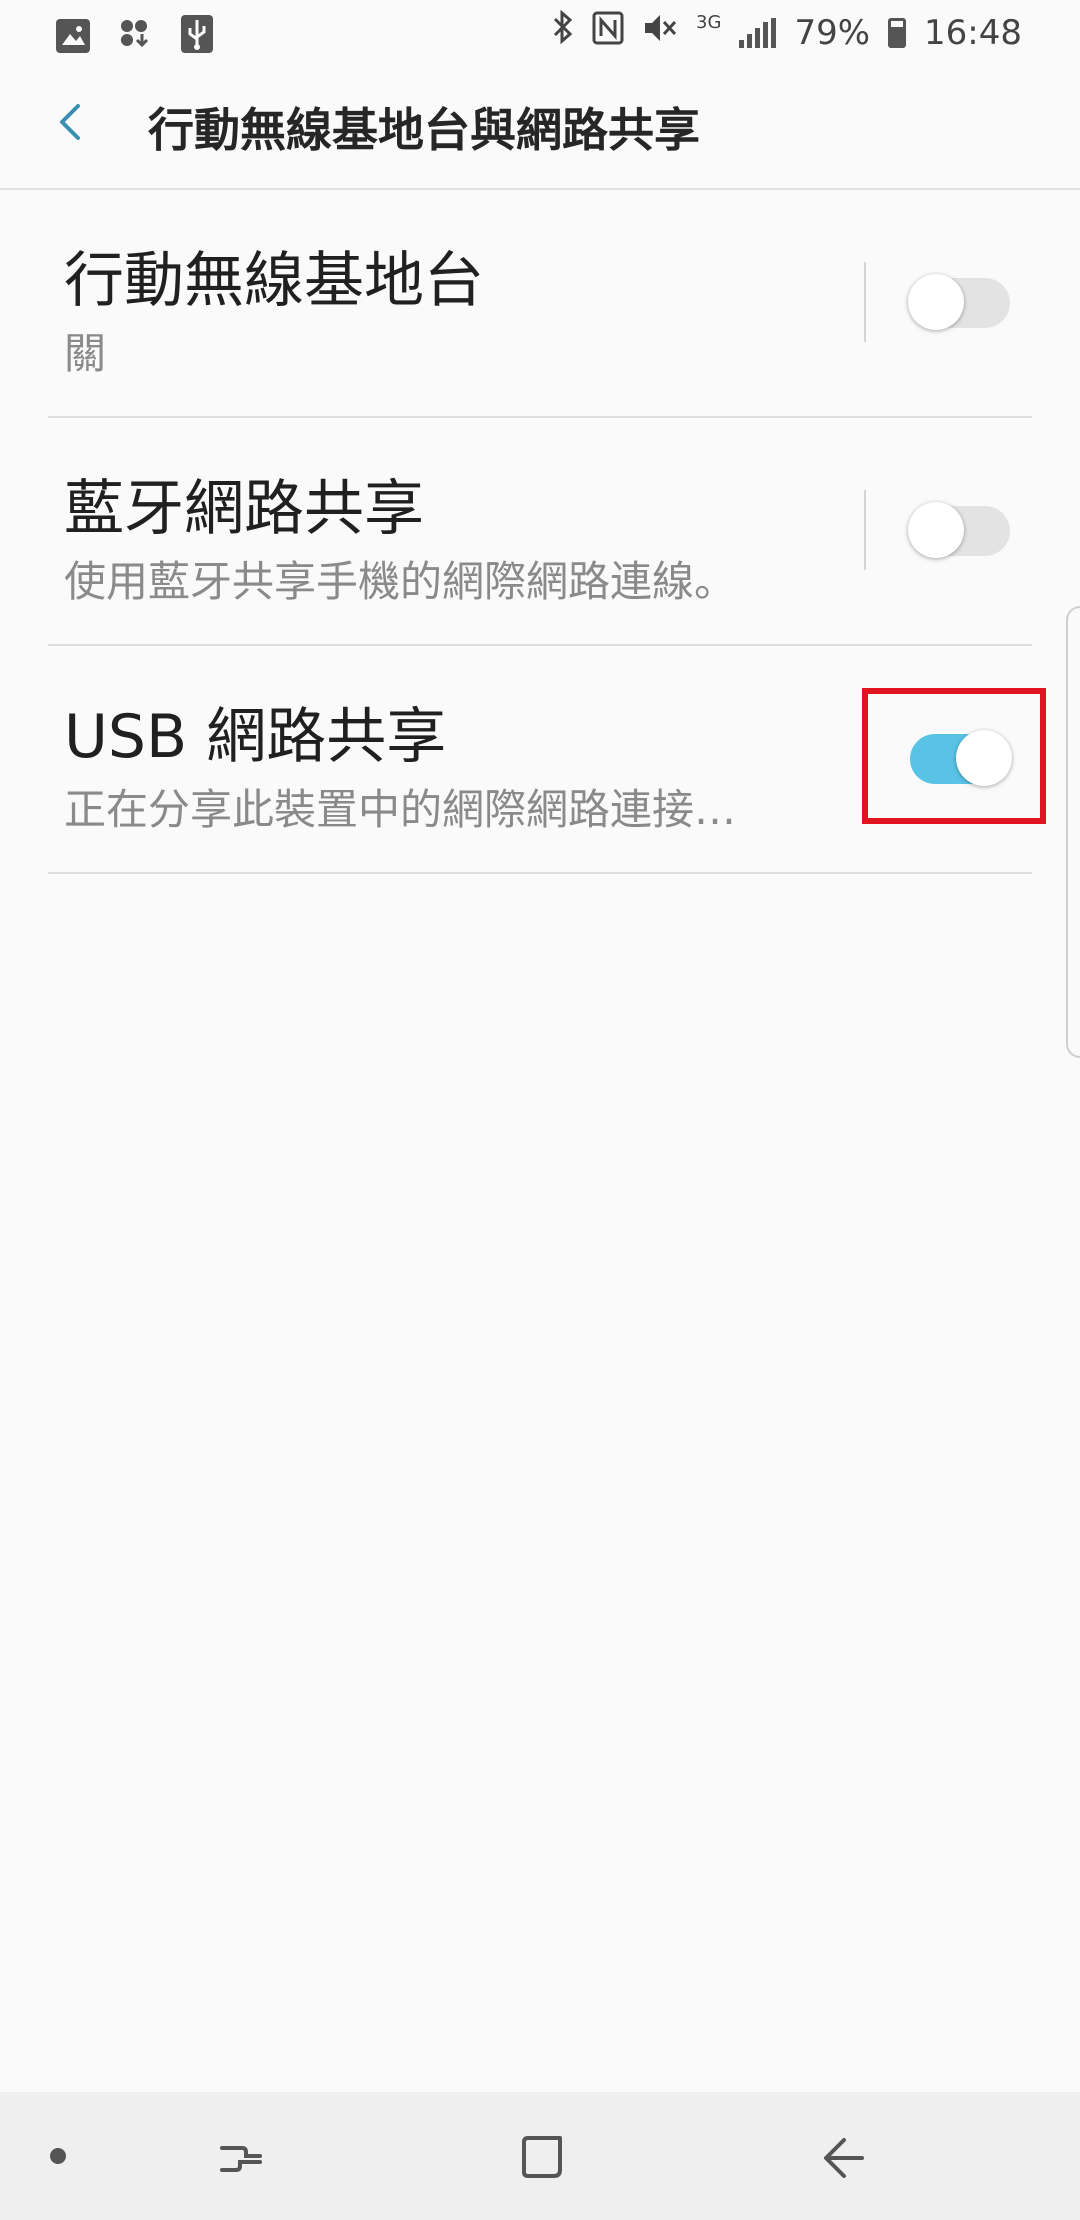 The image size is (1080, 2220). Describe the element at coordinates (660, 32) in the screenshot. I see `mute-icon` at that location.